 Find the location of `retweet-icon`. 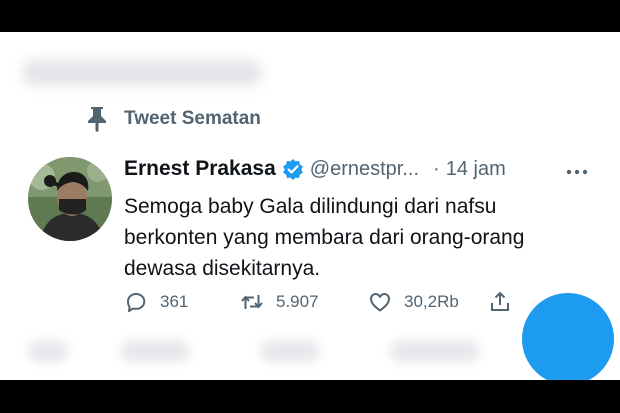

retweet-icon is located at coordinates (252, 302).